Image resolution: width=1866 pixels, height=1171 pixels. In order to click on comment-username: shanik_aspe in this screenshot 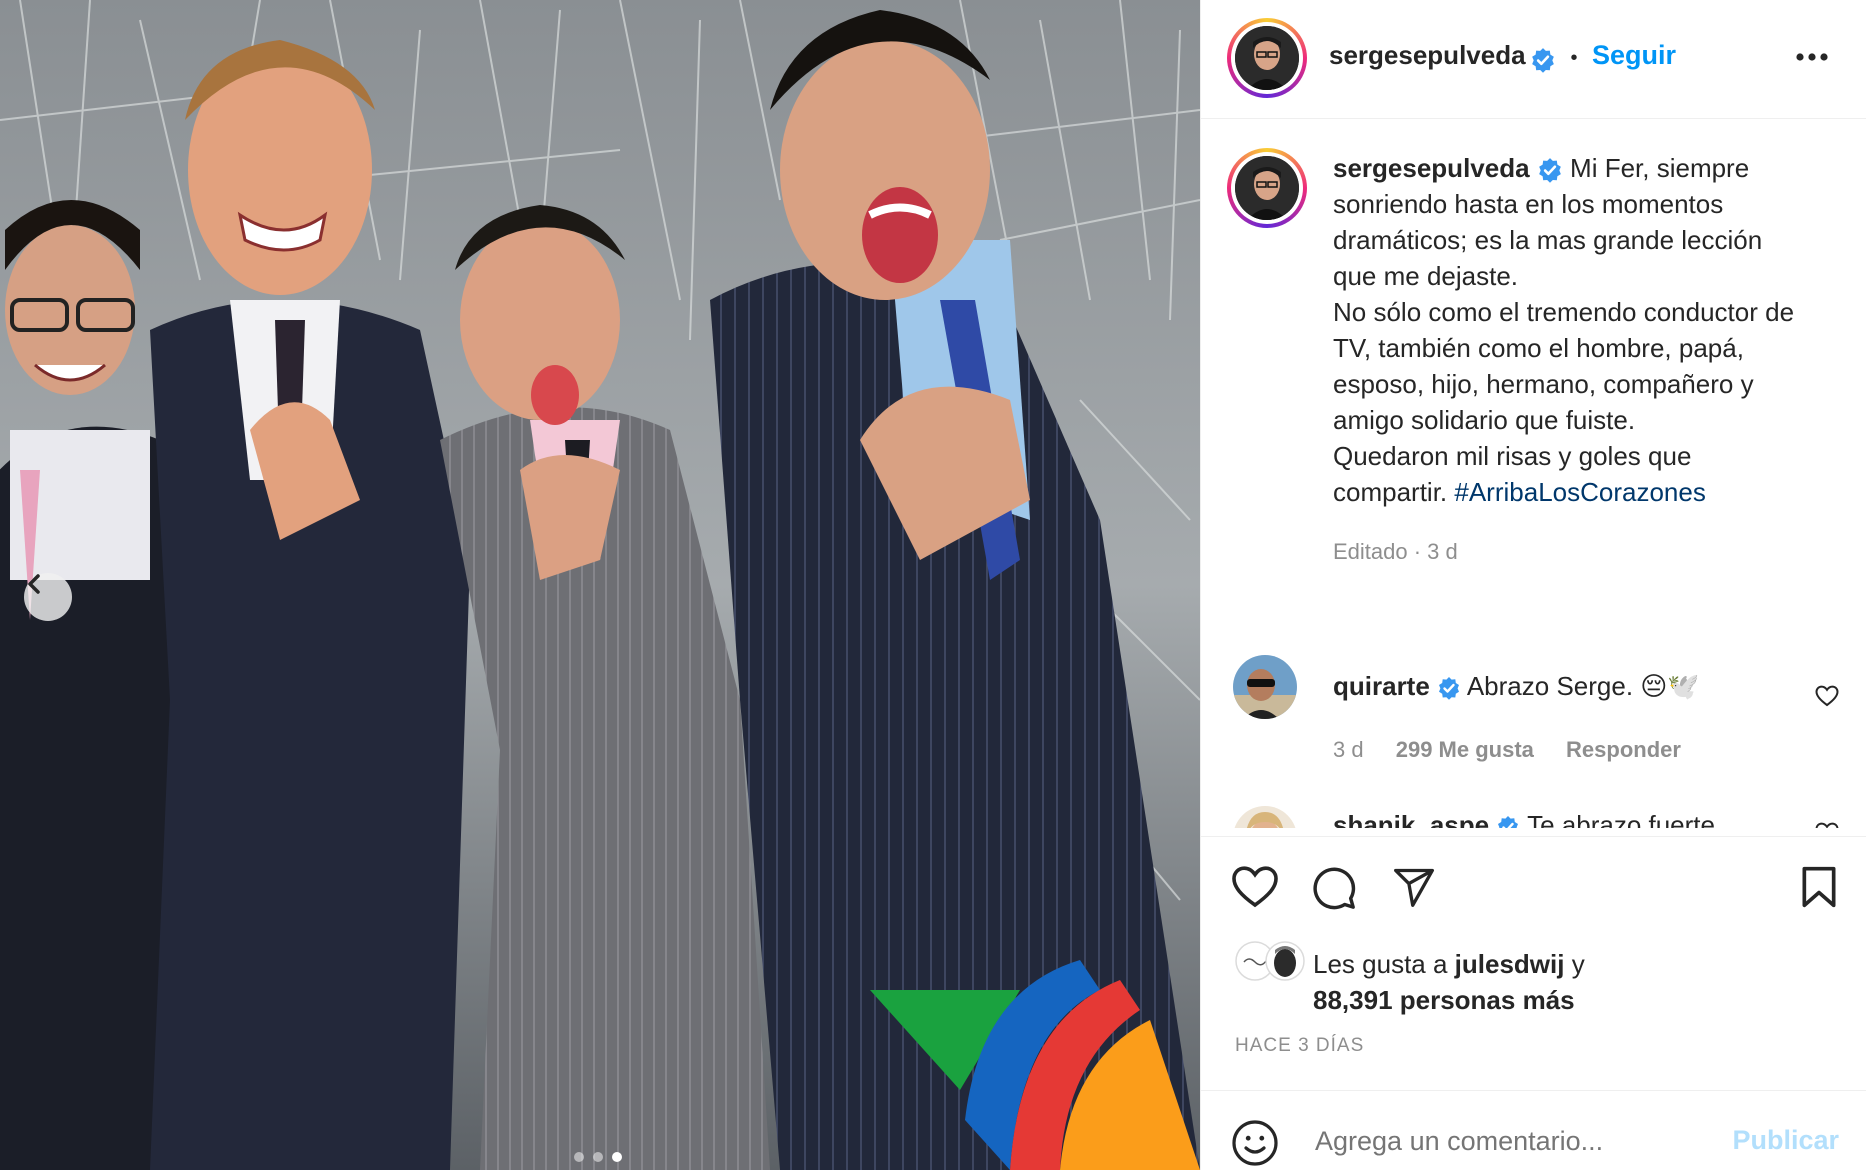, I will do `click(1411, 819)`.